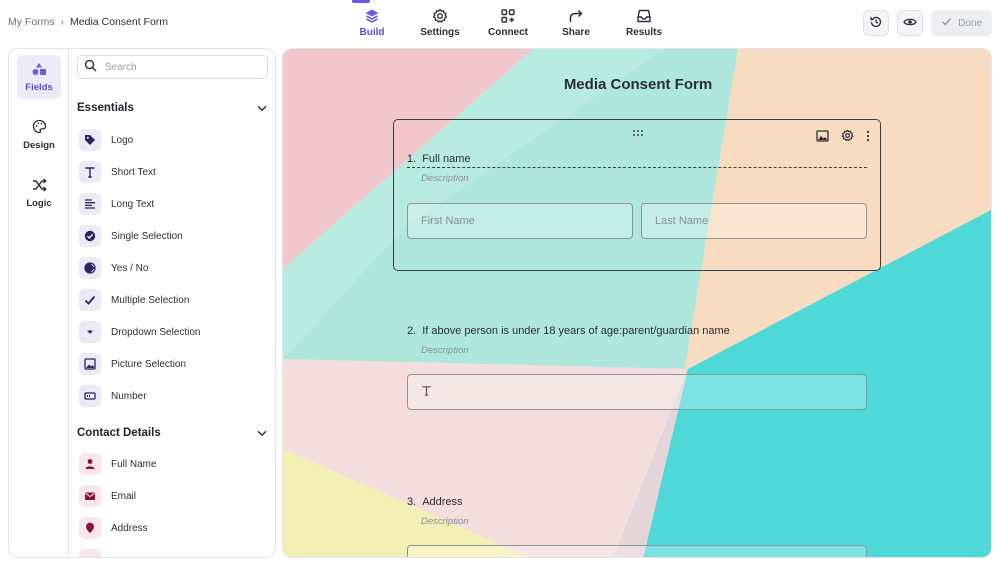  What do you see at coordinates (31, 22) in the screenshot?
I see `breadcrumb-my-forms: My Forms` at bounding box center [31, 22].